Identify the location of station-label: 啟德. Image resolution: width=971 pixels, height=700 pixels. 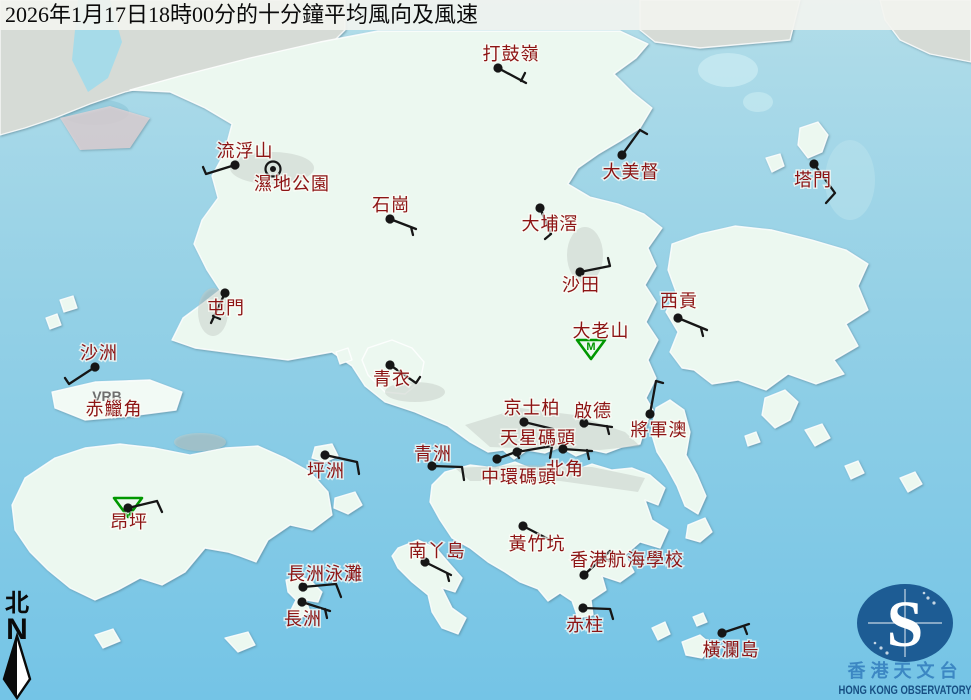
(593, 411).